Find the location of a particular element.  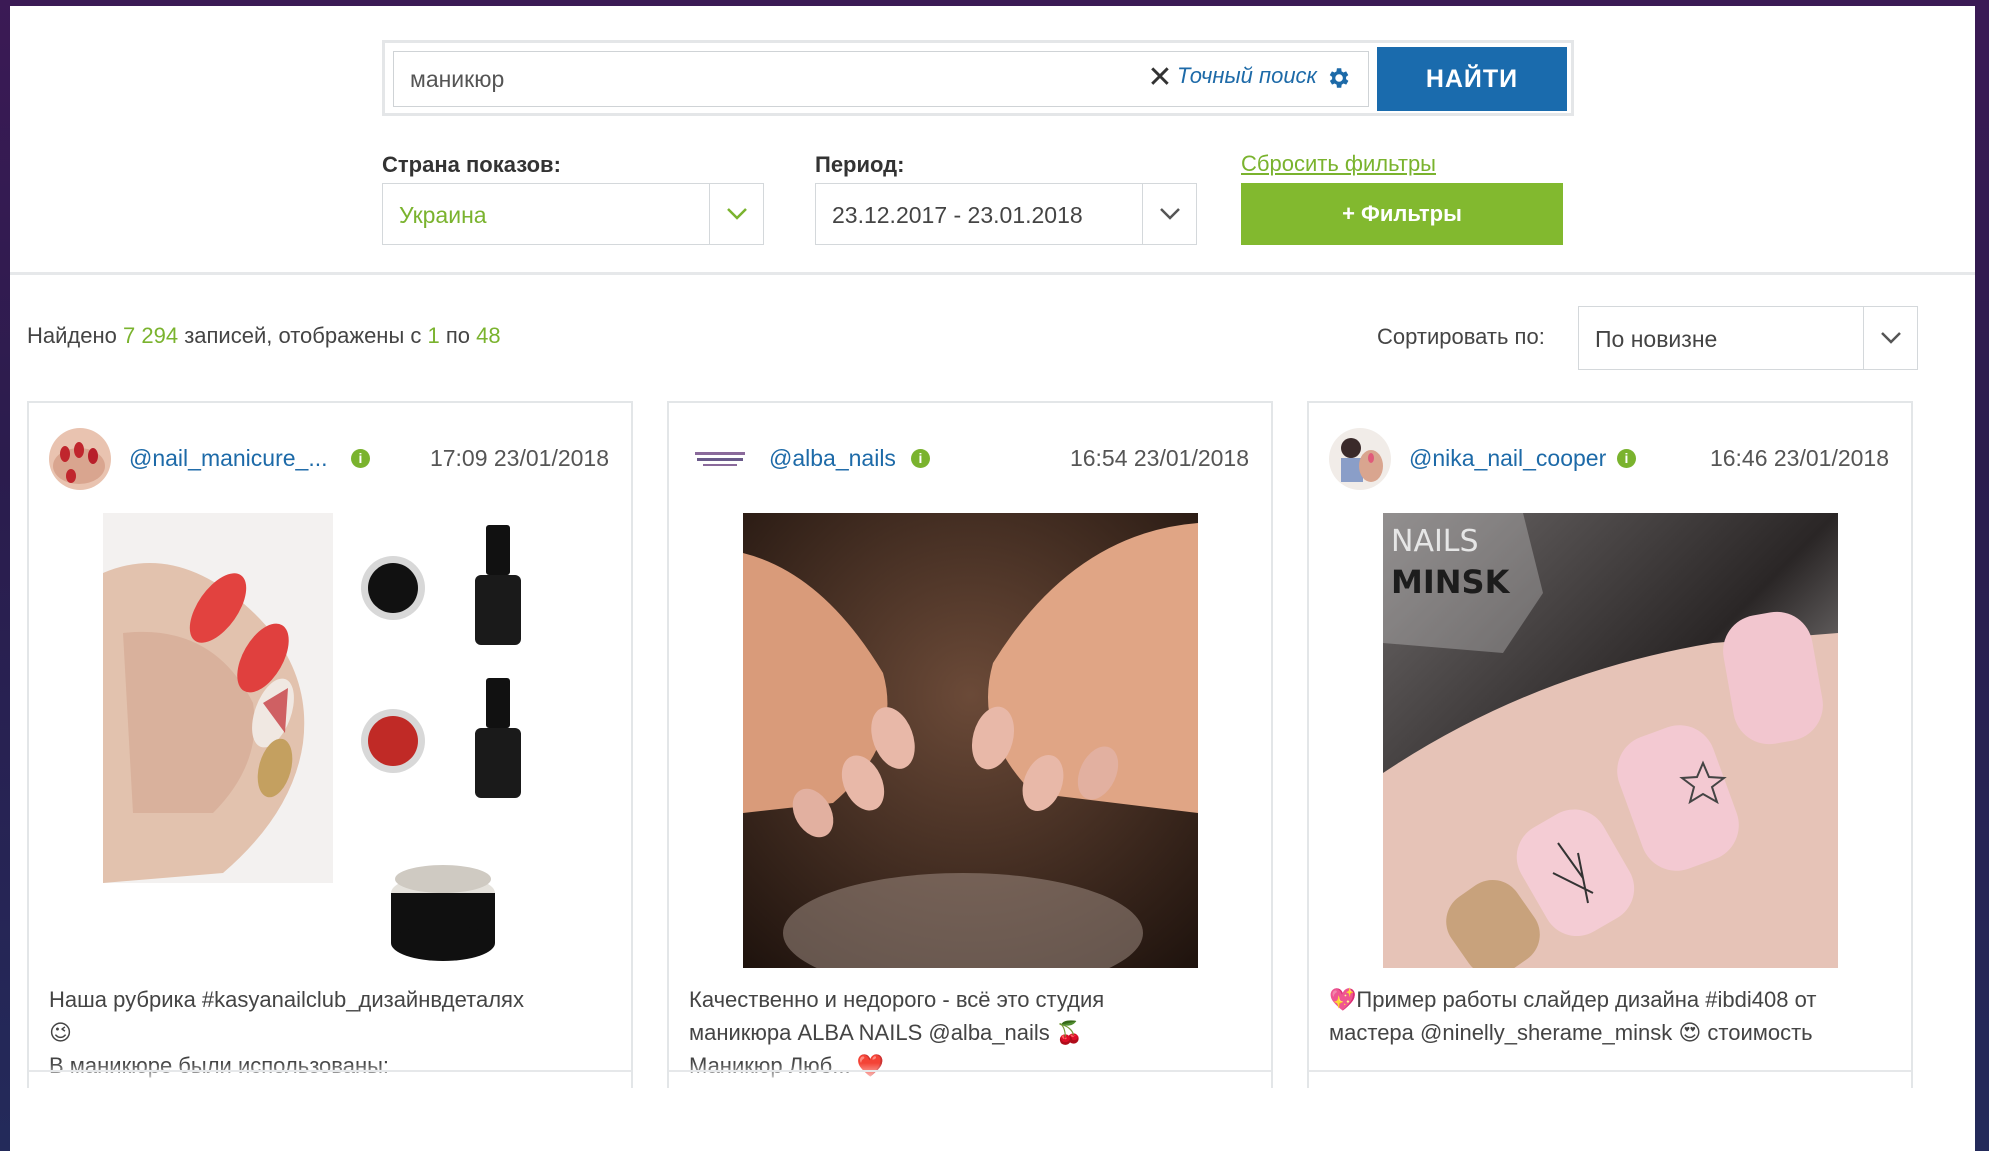

photo-watermark-bottom: MINSK is located at coordinates (1451, 582).